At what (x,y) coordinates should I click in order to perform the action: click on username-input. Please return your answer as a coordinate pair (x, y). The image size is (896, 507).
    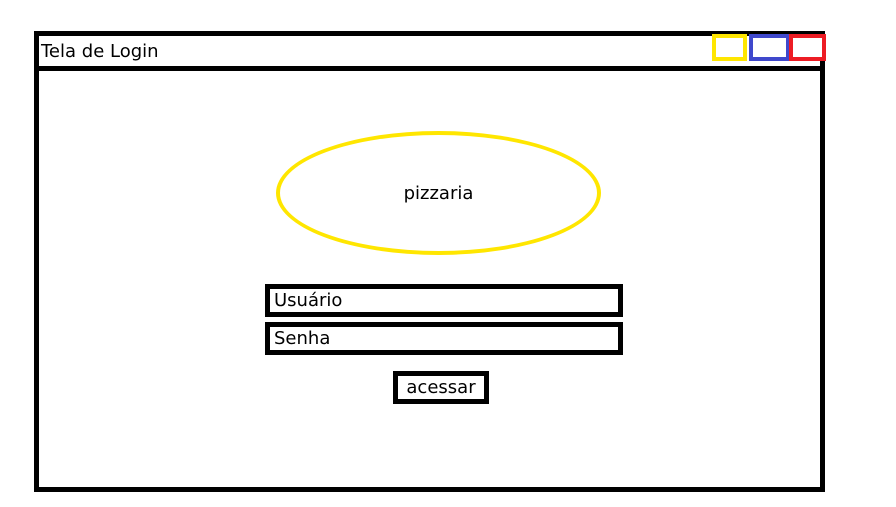
    Looking at the image, I should click on (444, 300).